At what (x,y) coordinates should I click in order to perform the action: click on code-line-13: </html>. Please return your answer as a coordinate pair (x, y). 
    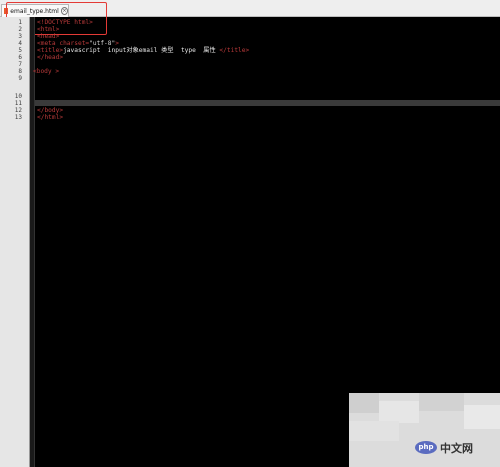
    Looking at the image, I should click on (50, 117).